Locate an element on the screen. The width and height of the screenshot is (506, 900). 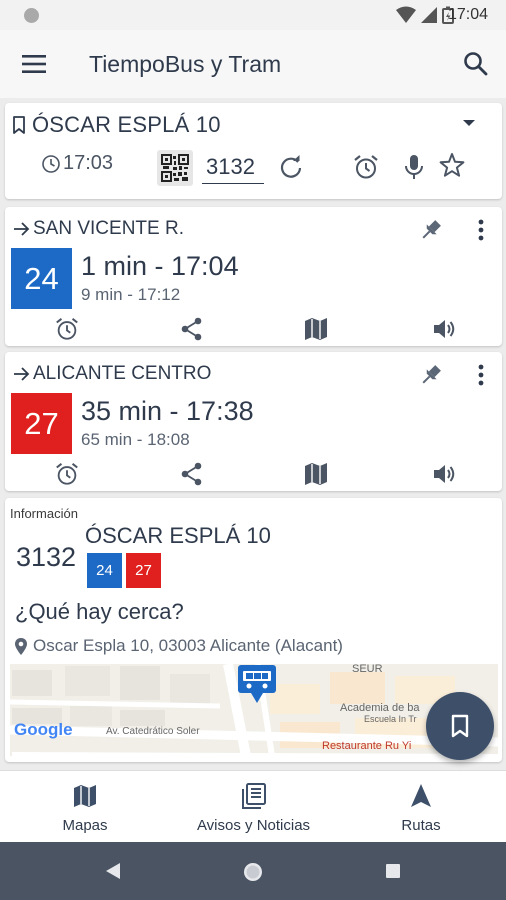
destination: ALICANTE CENTRO is located at coordinates (112, 374).